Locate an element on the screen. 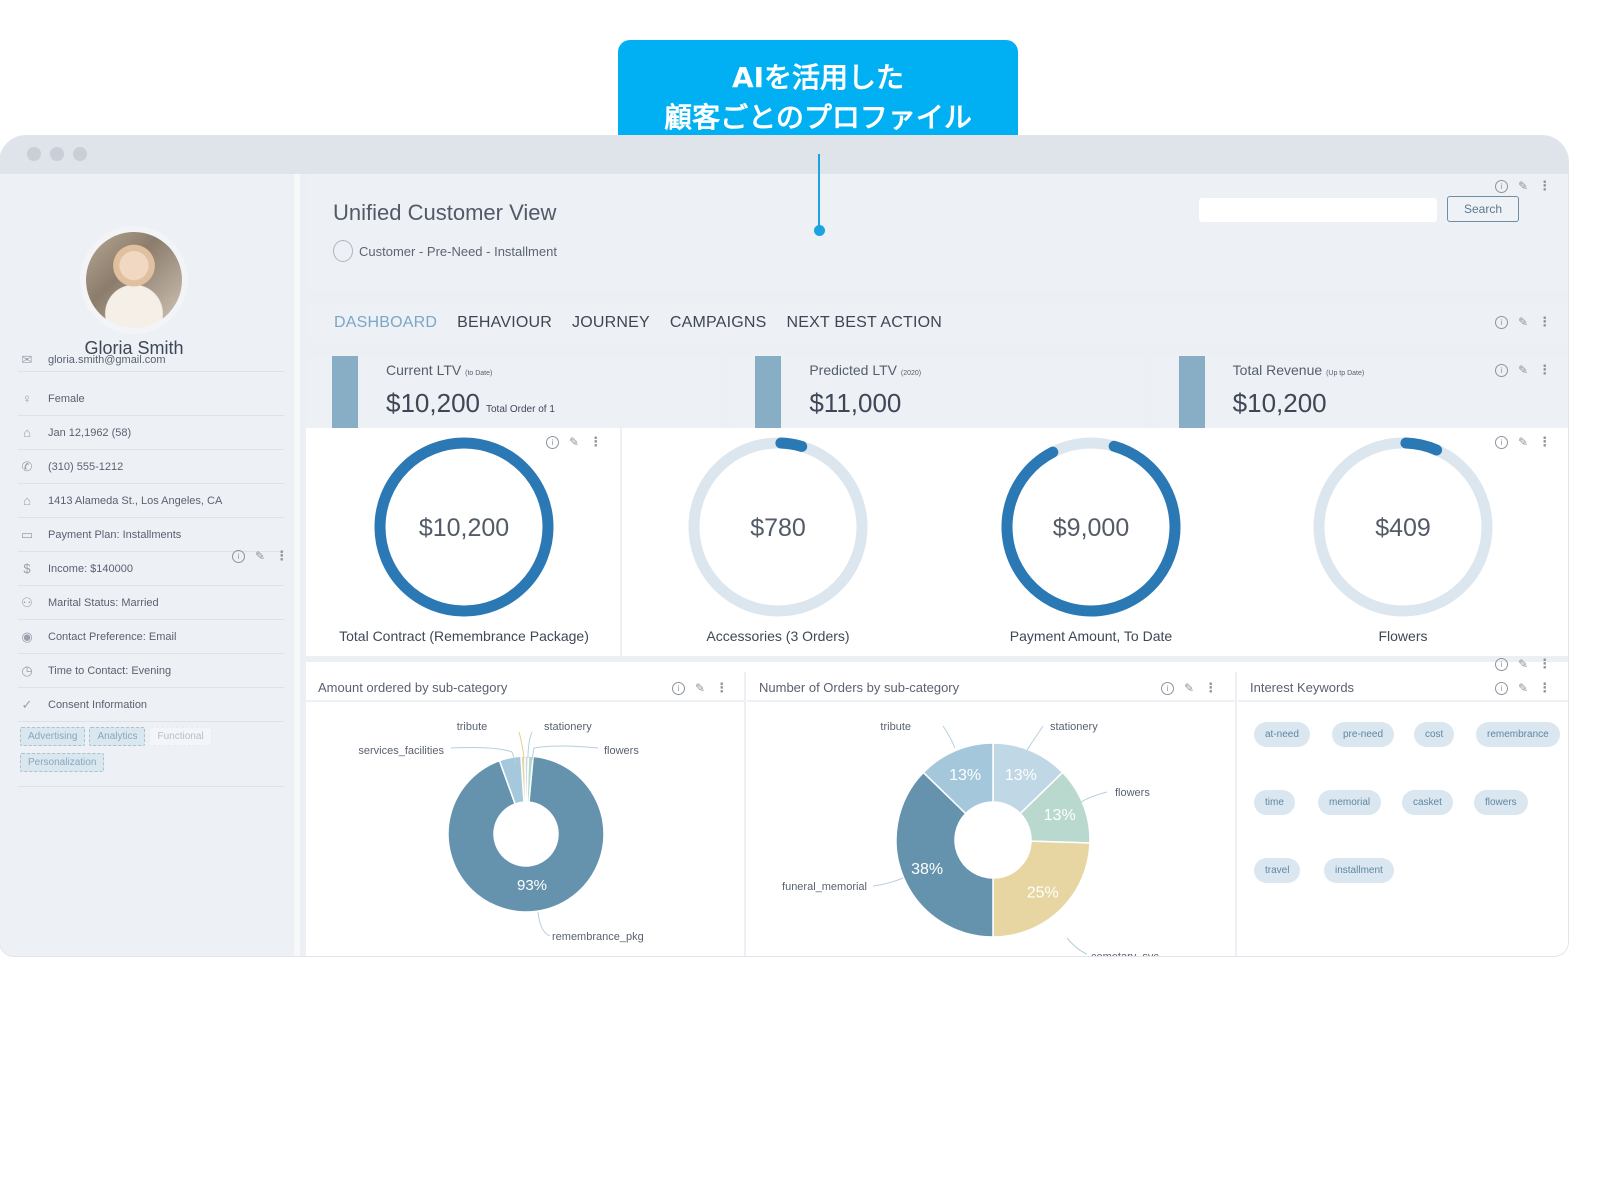 The width and height of the screenshot is (1600, 1177). profile-field: ✉ gloria.smith@gmail.com is located at coordinates (151, 360).